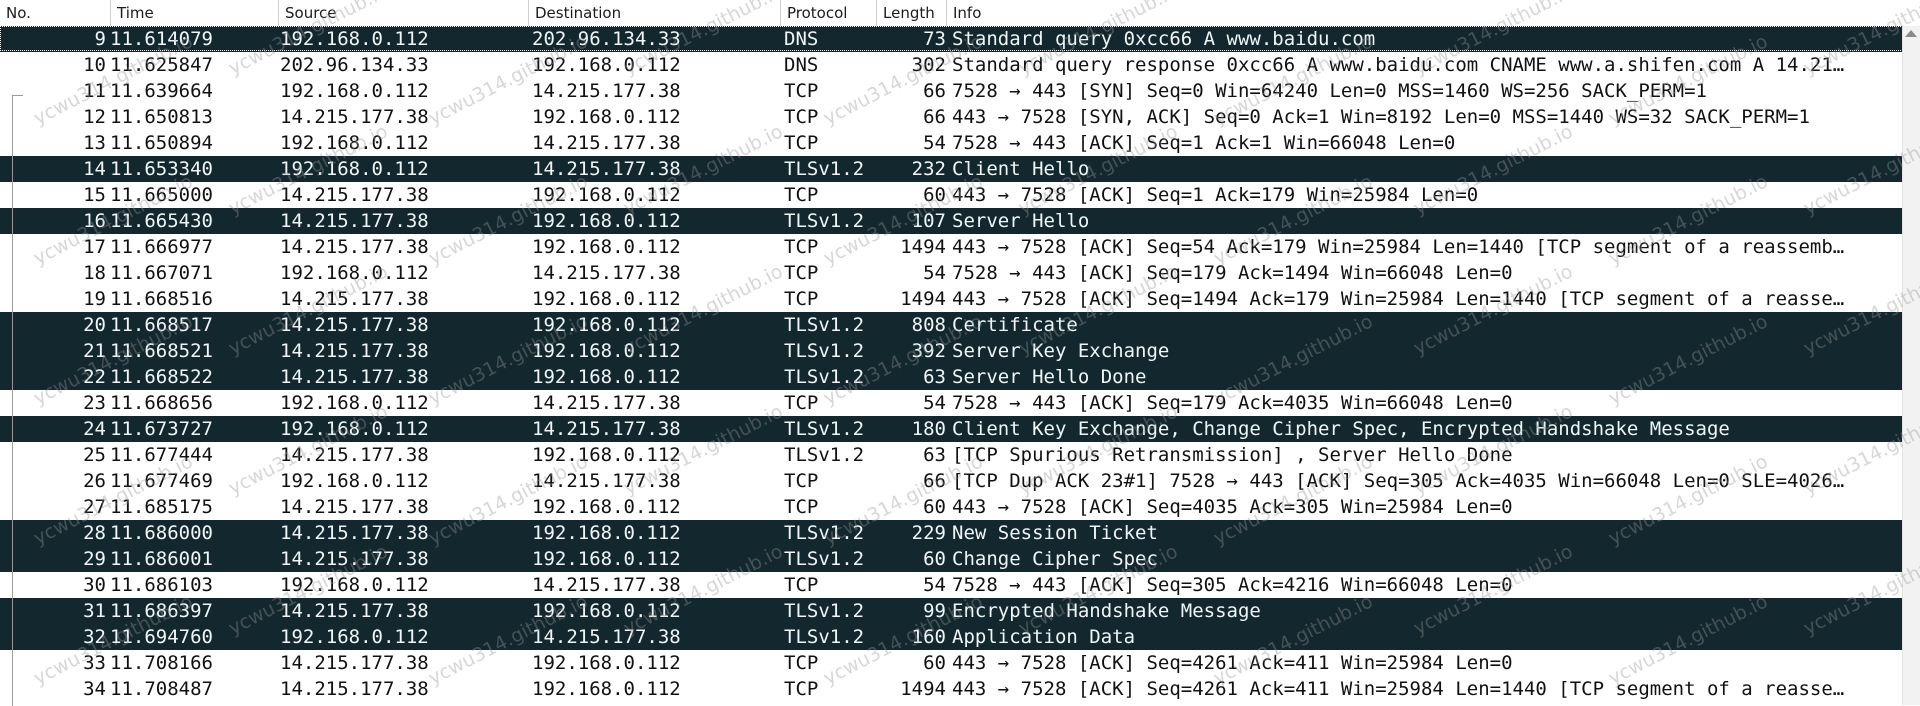 The height and width of the screenshot is (706, 1920). I want to click on packet-time: 11.665000, so click(161, 195).